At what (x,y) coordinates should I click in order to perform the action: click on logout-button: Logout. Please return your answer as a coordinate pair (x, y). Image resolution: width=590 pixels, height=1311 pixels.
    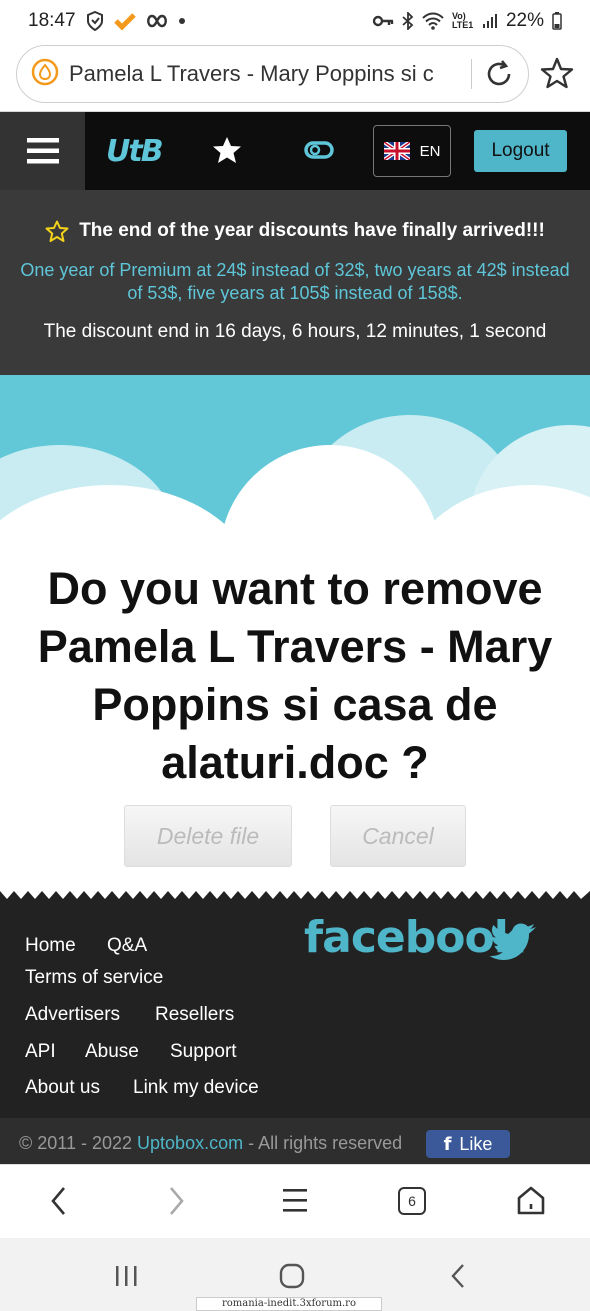
    Looking at the image, I should click on (520, 151).